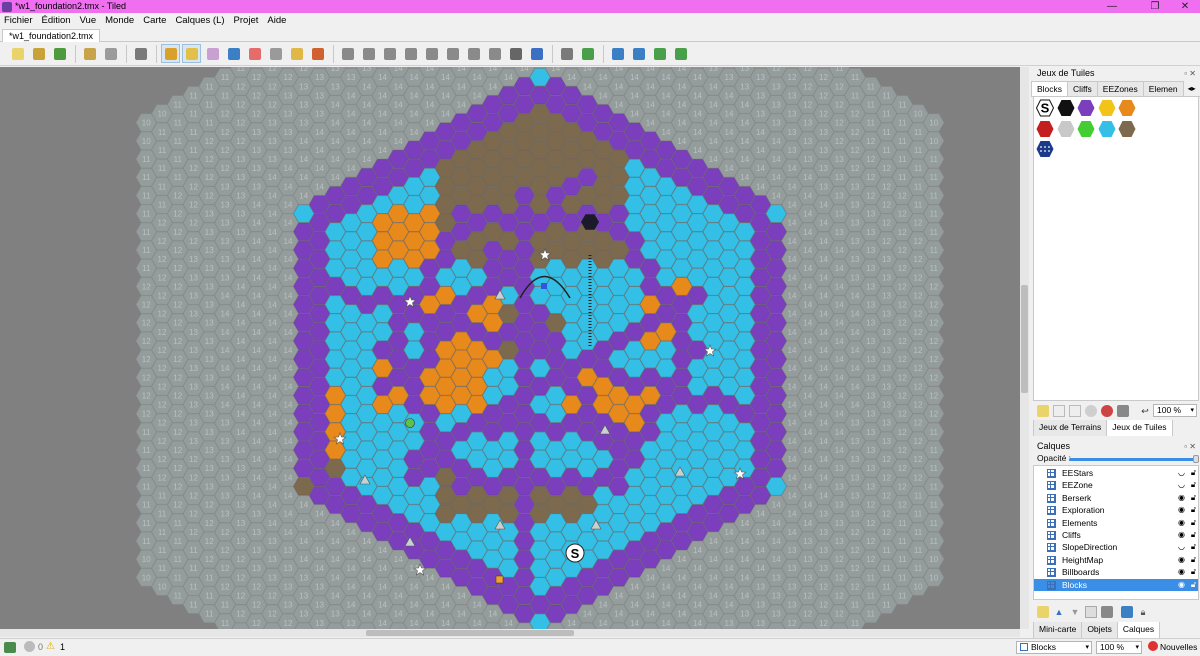 This screenshot has width=1200, height=656. I want to click on menu-aide: Aide, so click(276, 20).